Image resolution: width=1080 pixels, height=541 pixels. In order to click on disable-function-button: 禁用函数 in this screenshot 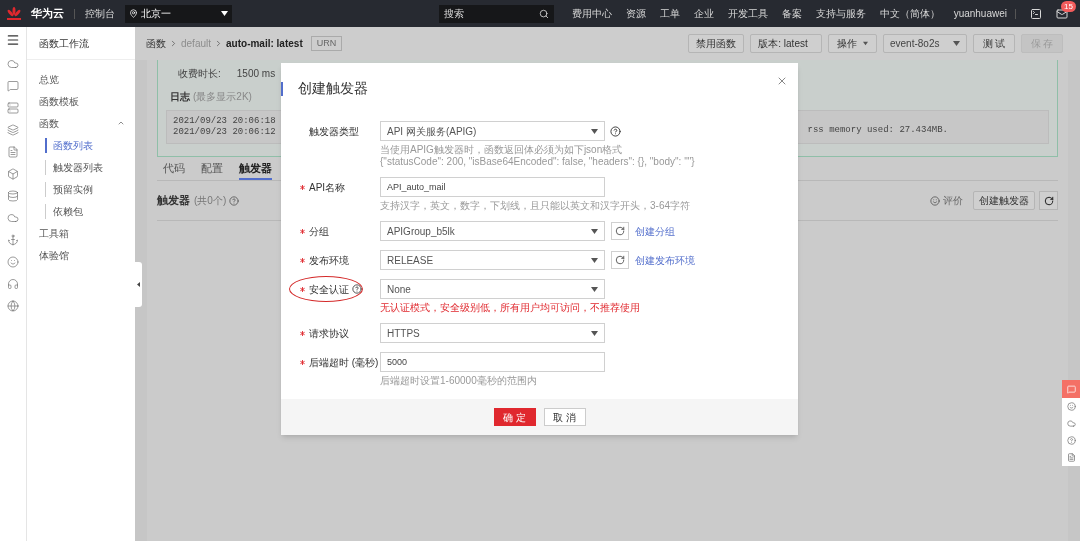, I will do `click(716, 43)`.